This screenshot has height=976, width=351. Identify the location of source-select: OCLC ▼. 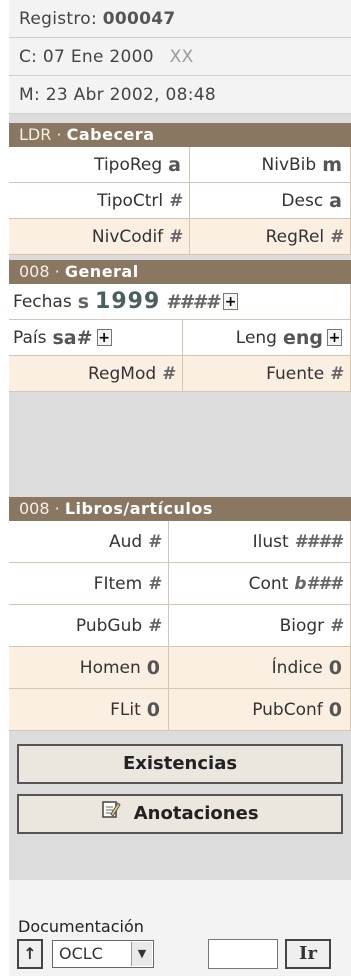
(103, 954).